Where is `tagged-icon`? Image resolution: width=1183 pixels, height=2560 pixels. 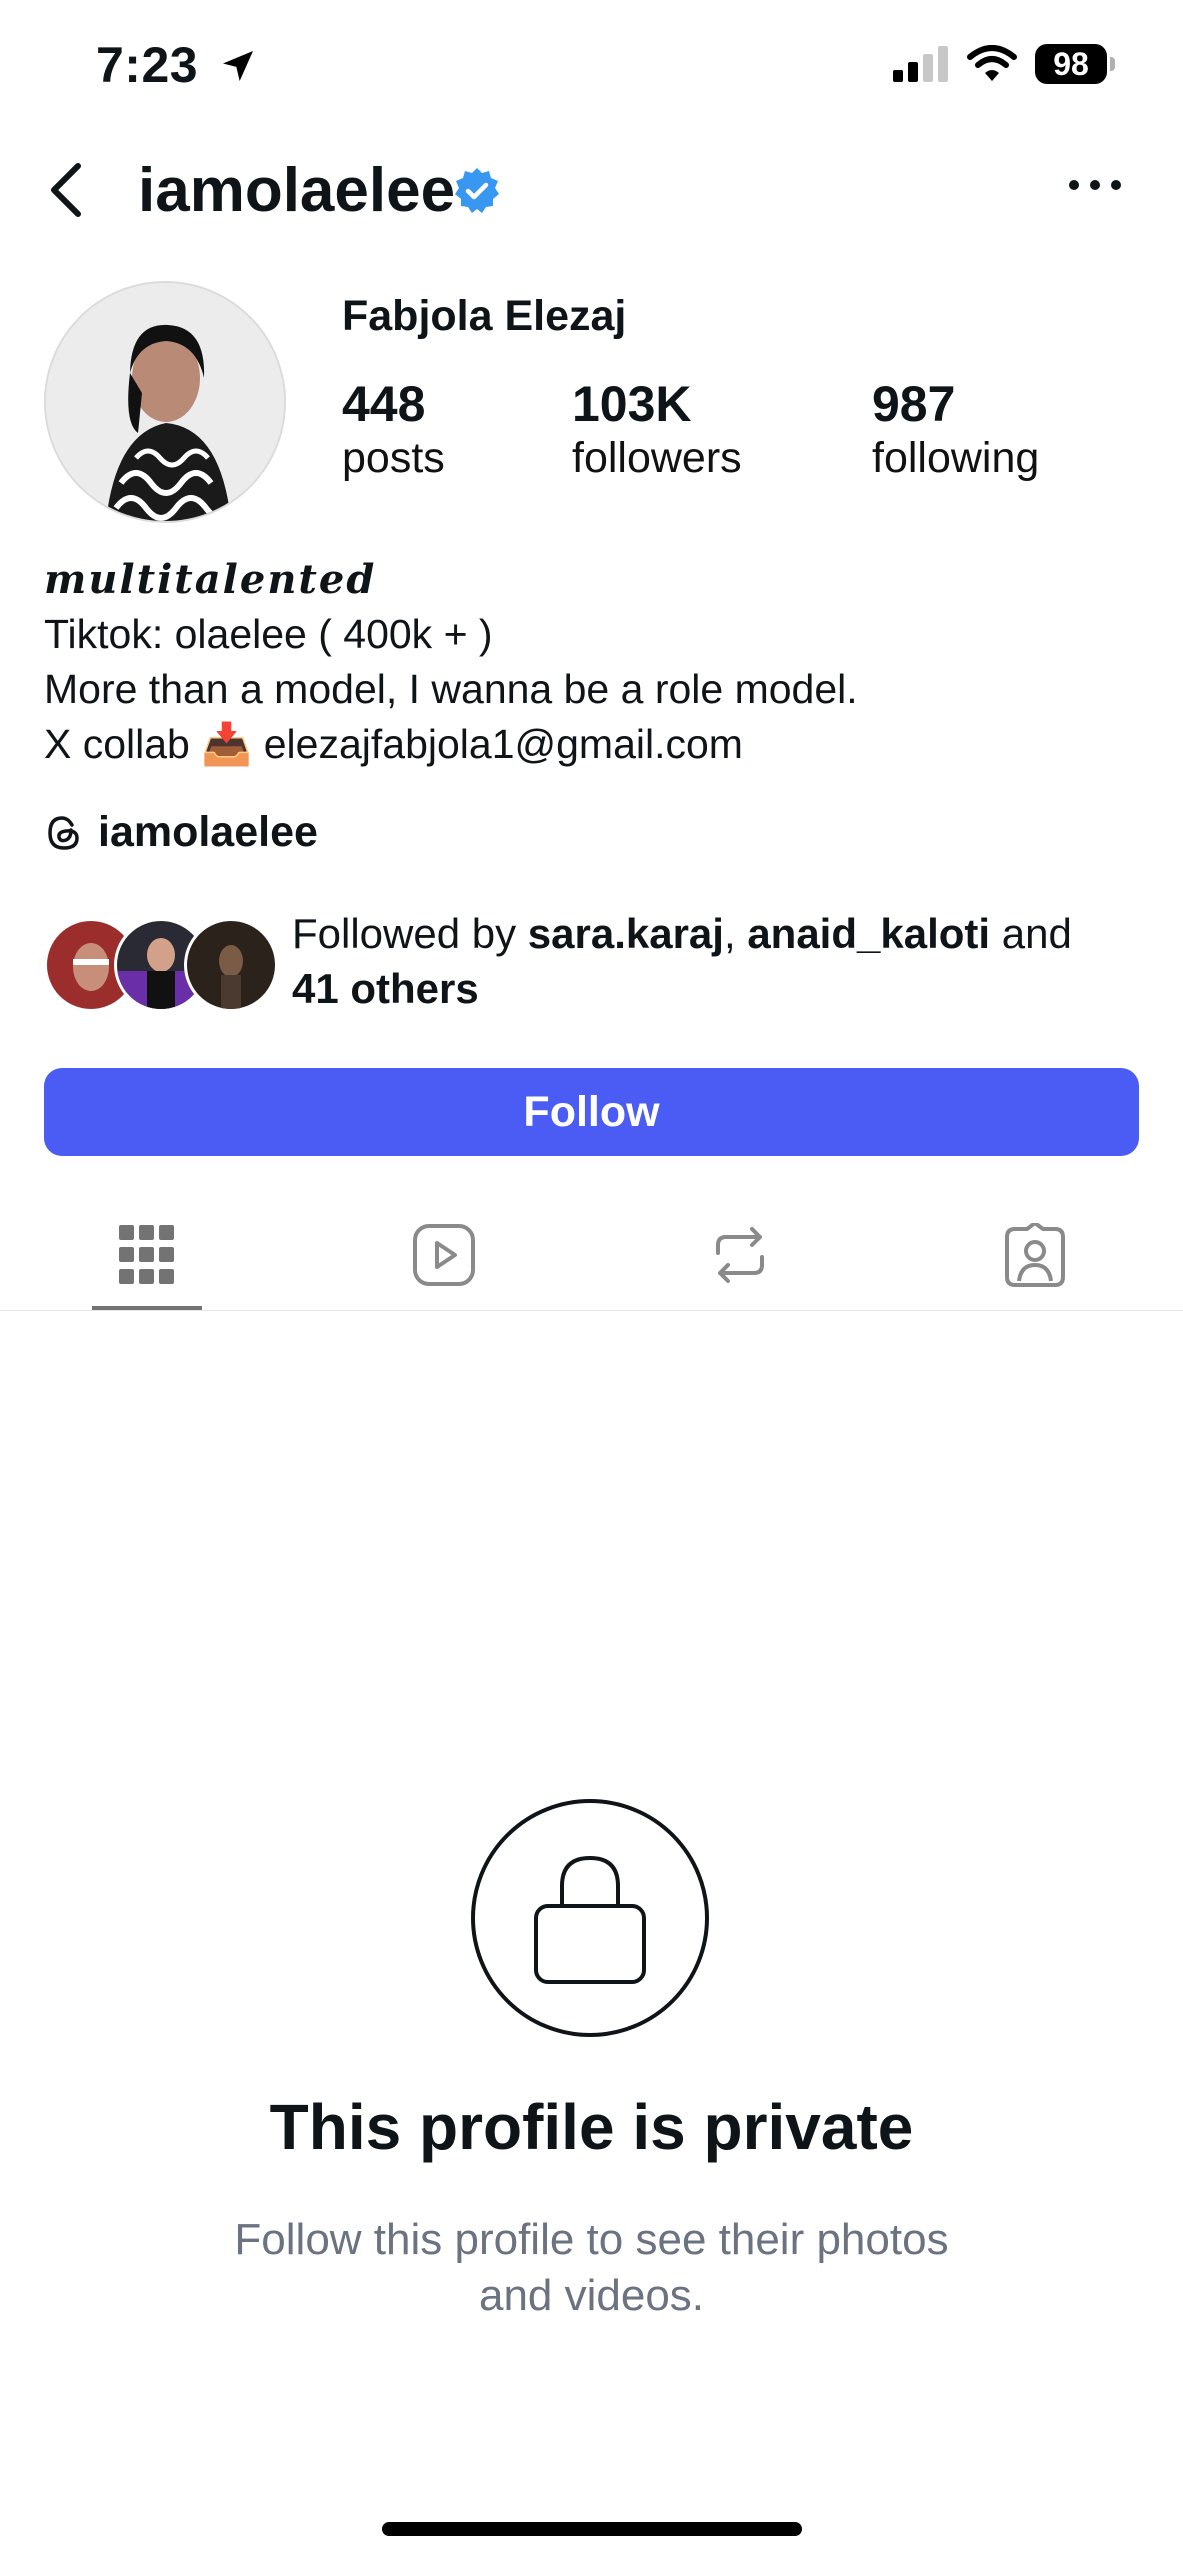
tagged-icon is located at coordinates (1035, 1255).